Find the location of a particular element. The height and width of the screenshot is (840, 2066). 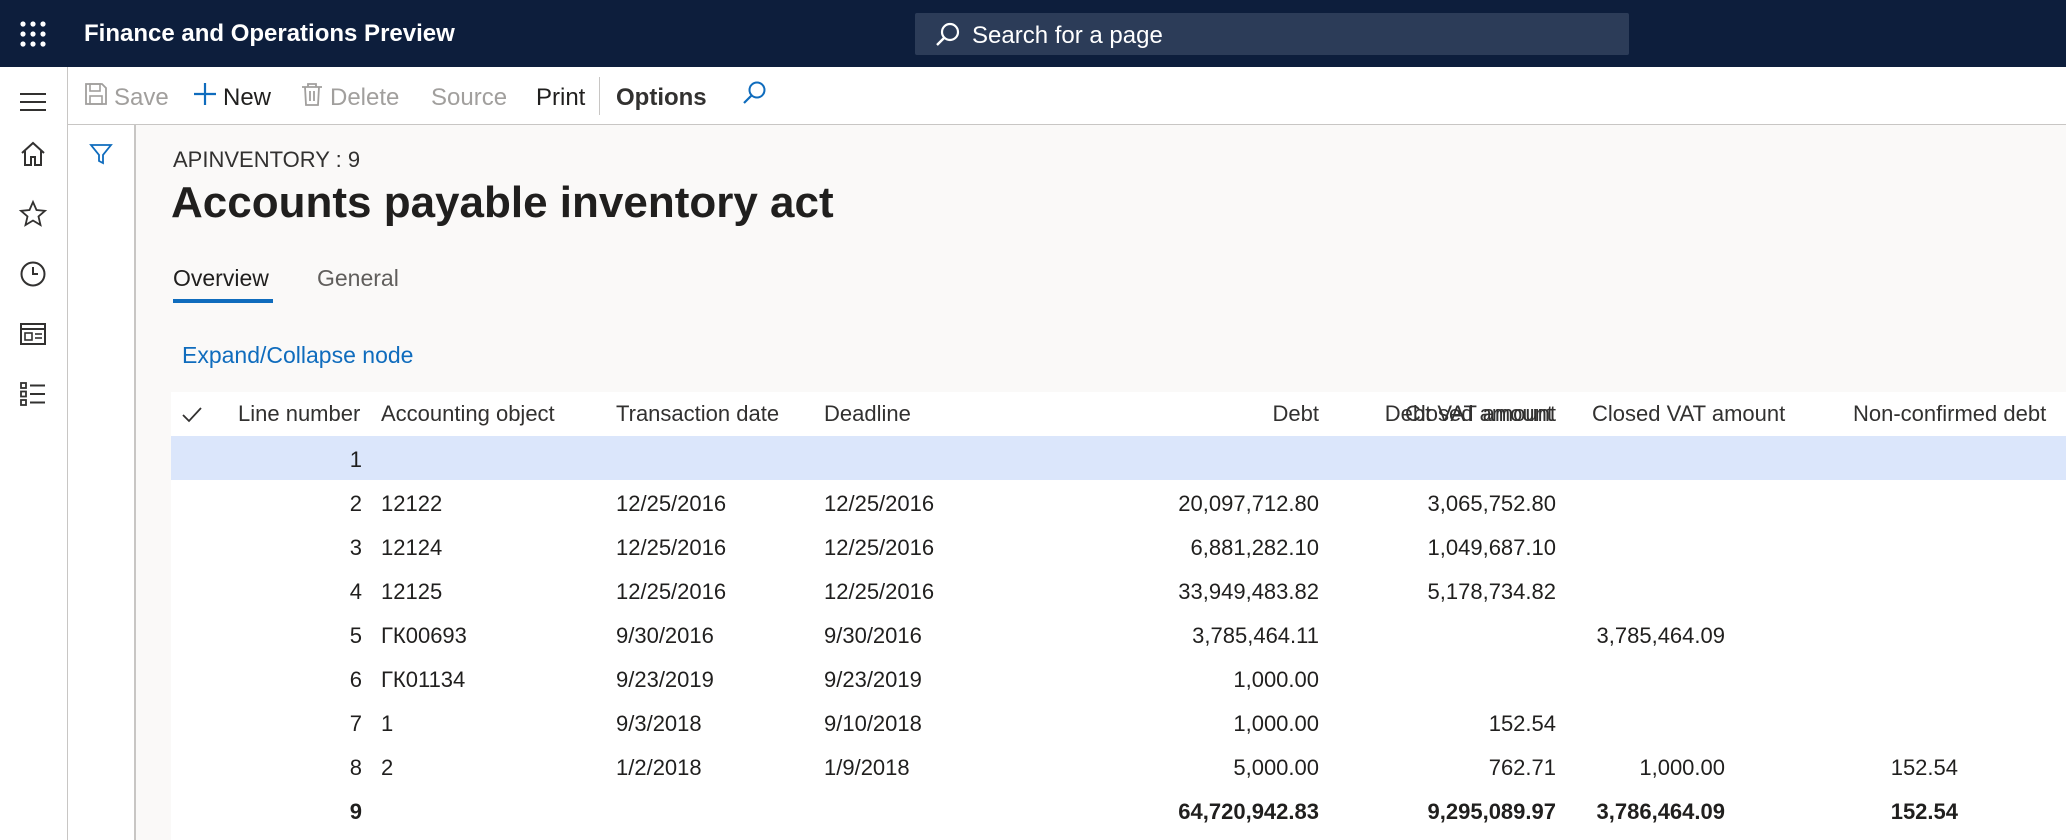

cell-line-number: 8 is located at coordinates (355, 767).